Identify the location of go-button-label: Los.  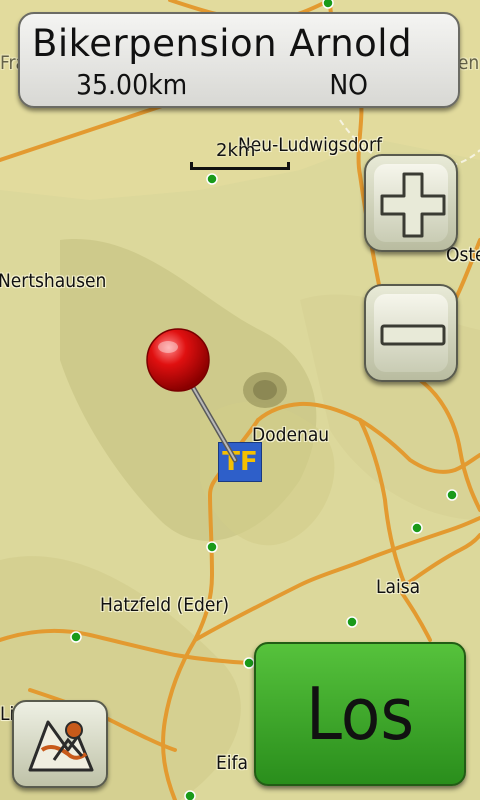
(360, 714).